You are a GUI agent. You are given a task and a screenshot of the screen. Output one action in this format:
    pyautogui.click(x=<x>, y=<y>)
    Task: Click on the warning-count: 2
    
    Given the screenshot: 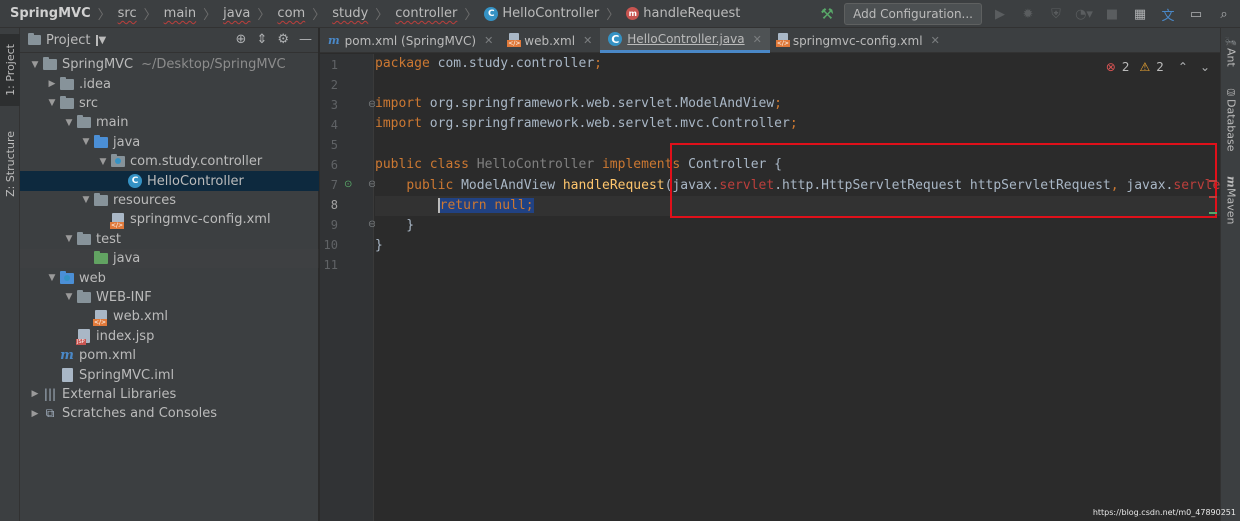 What is the action you would take?
    pyautogui.click(x=1160, y=67)
    